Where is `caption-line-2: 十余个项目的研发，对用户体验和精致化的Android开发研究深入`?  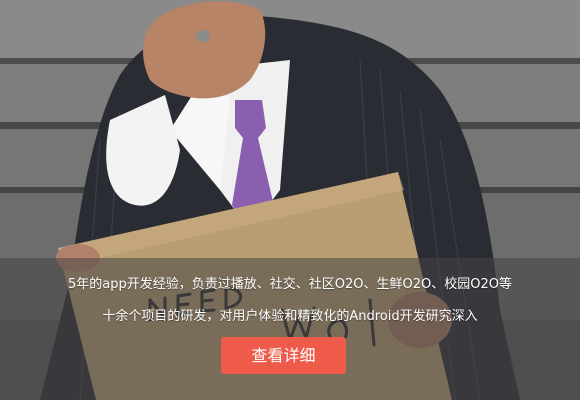
caption-line-2: 十余个项目的研发，对用户体验和精致化的Android开发研究深入 is located at coordinates (290, 316).